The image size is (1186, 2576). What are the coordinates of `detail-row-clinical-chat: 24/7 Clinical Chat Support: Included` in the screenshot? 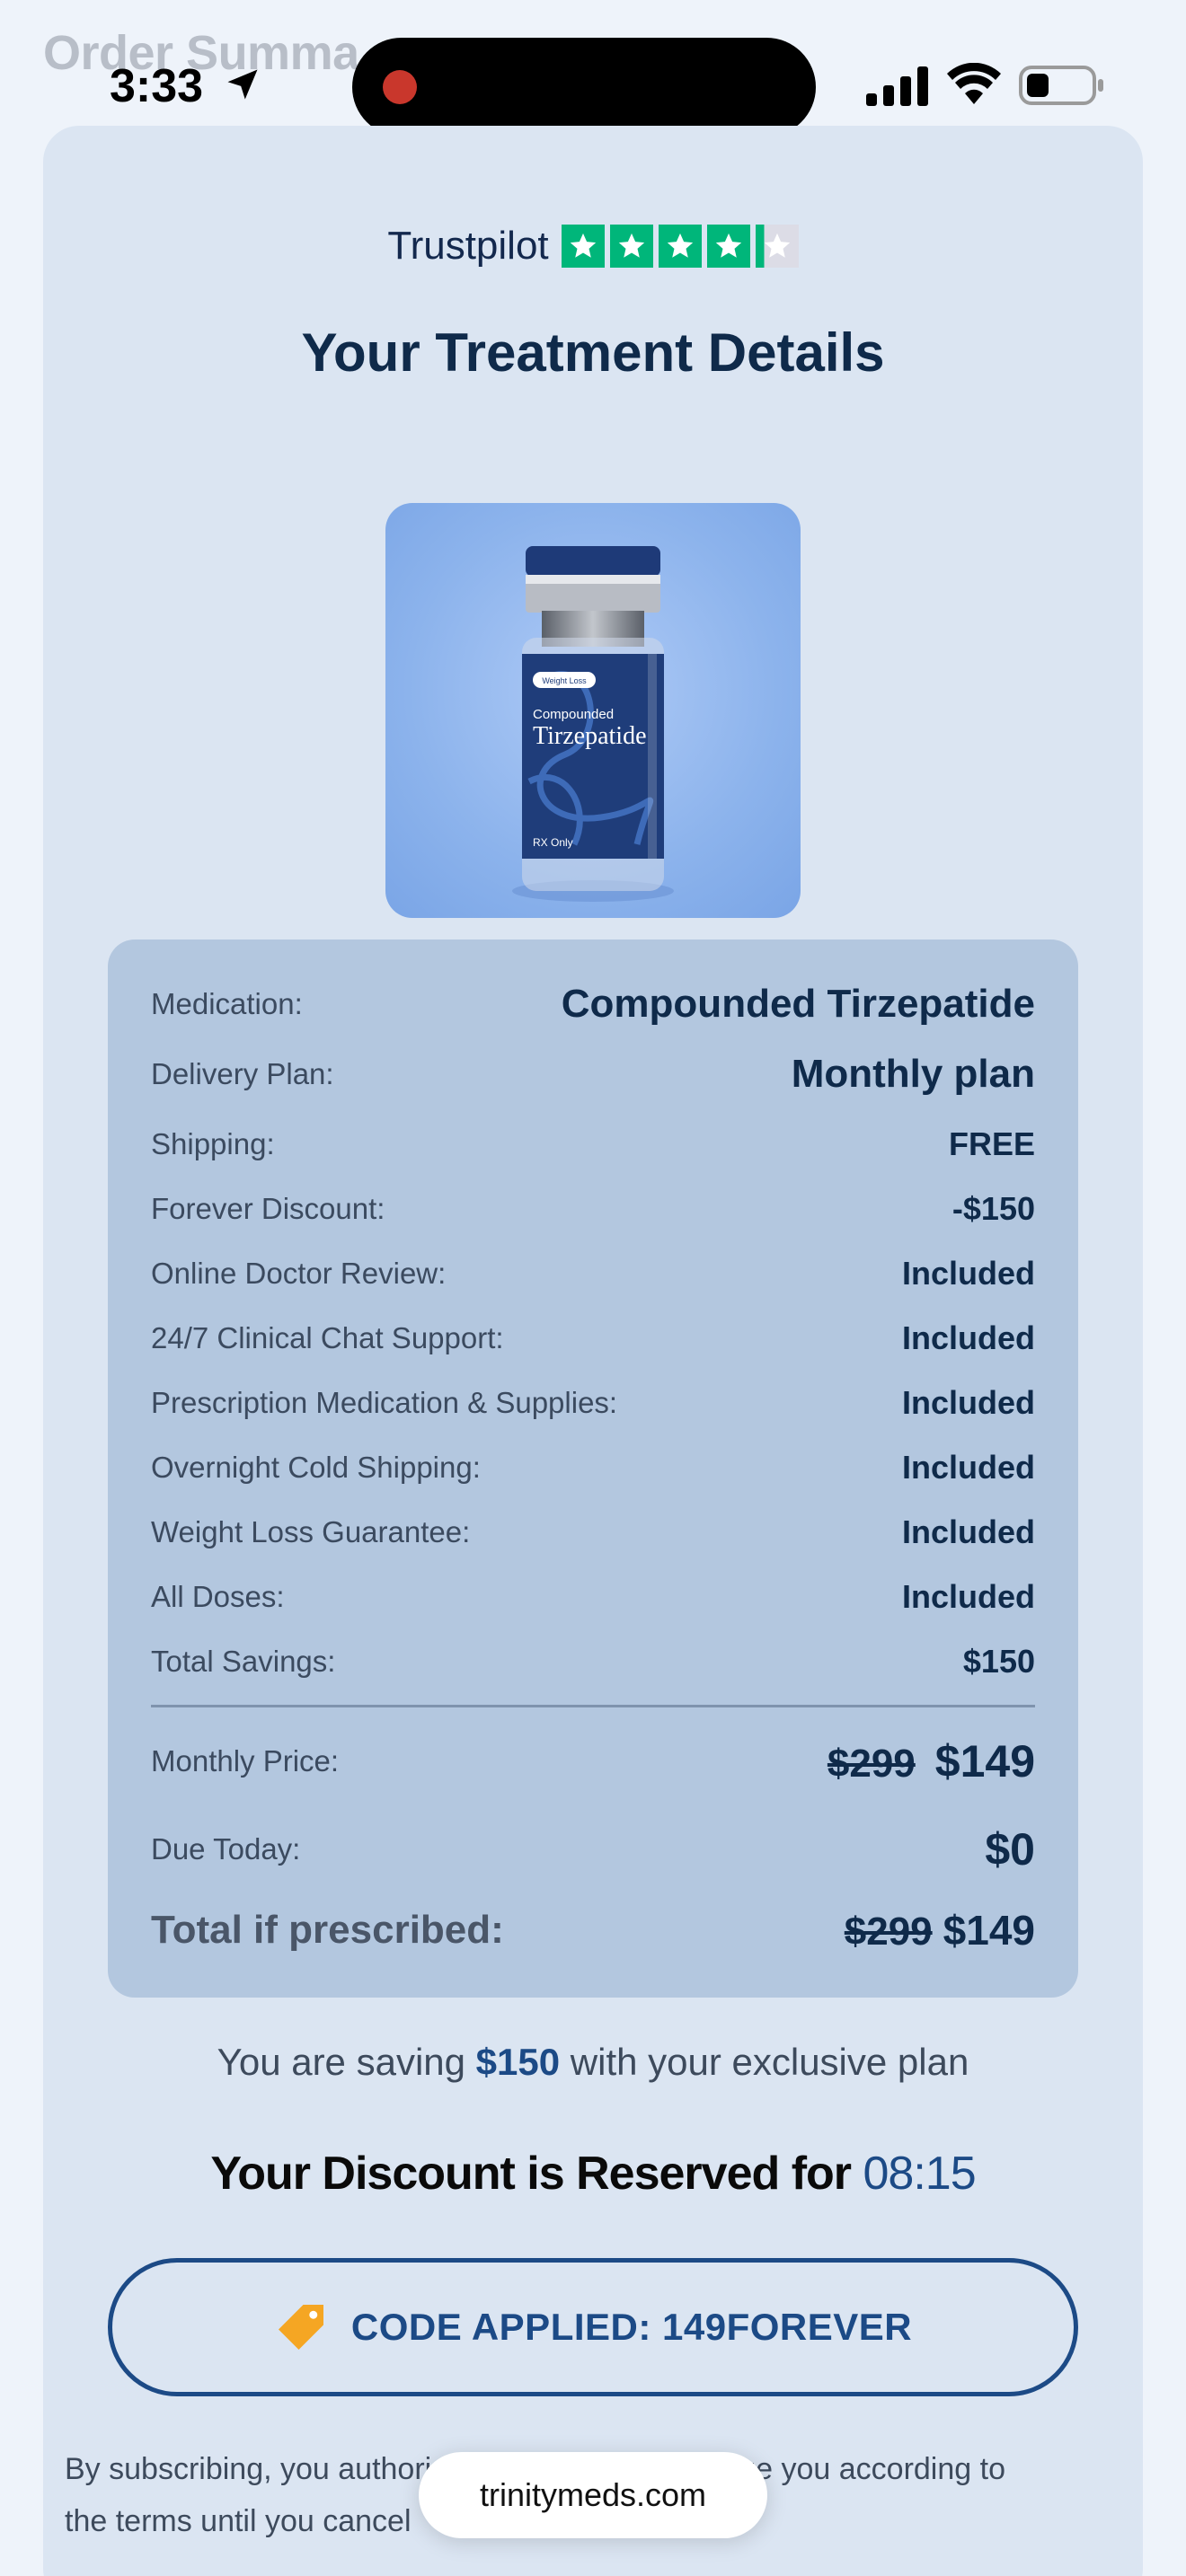 It's located at (593, 1338).